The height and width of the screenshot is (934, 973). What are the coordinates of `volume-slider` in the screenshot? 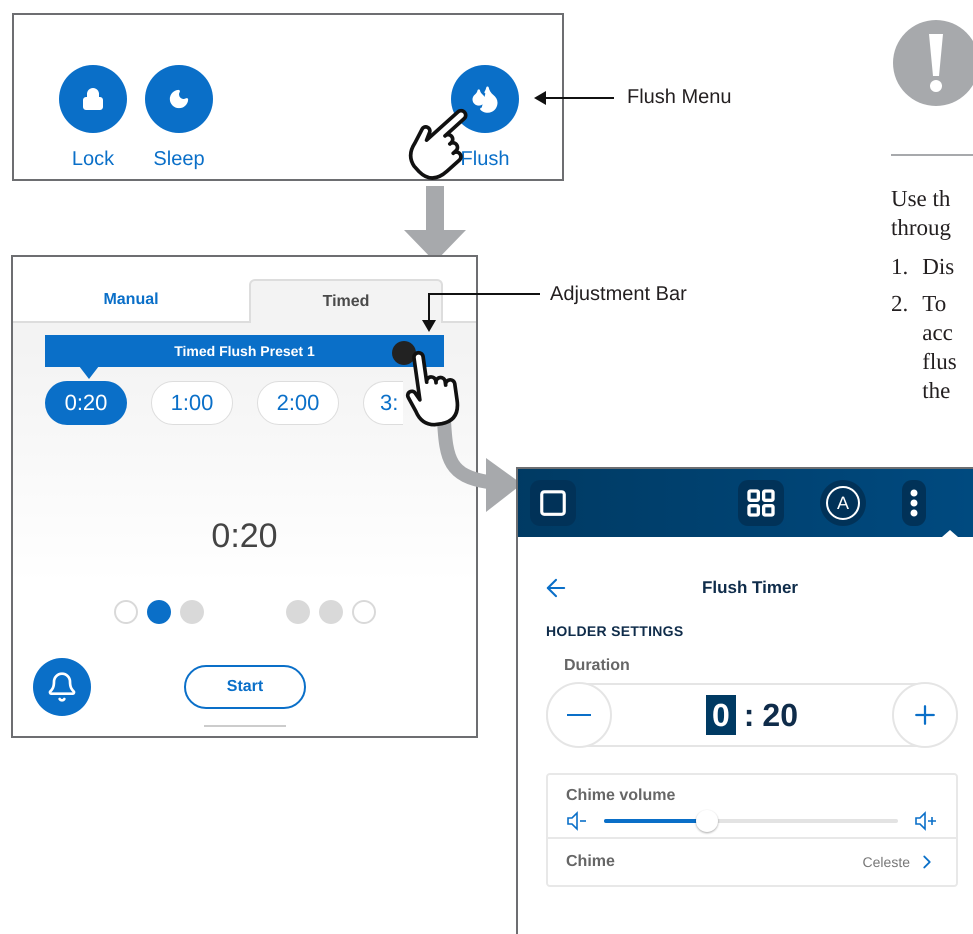 It's located at (751, 821).